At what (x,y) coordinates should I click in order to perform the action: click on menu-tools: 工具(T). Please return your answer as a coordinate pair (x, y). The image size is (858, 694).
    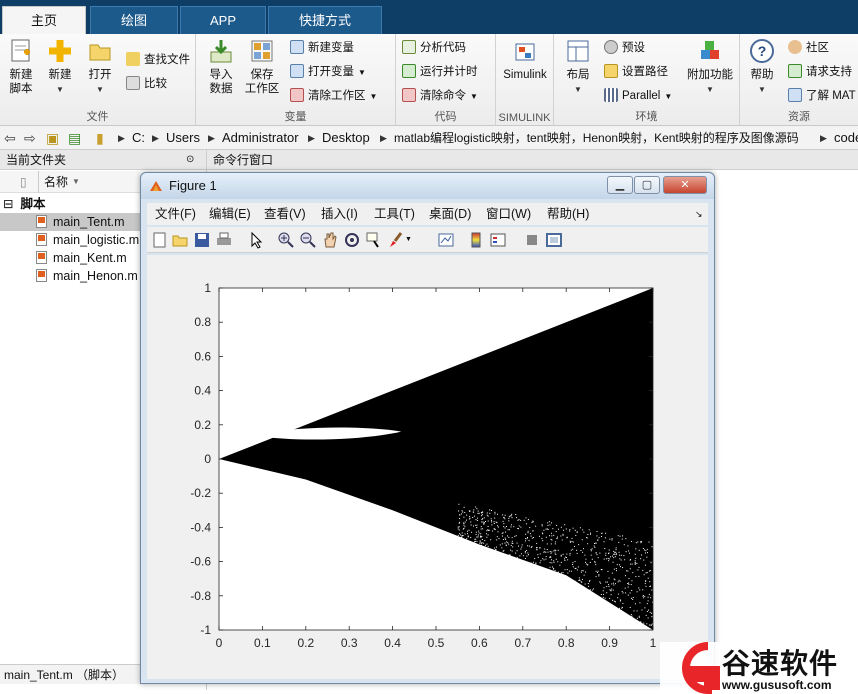
    Looking at the image, I should click on (394, 214).